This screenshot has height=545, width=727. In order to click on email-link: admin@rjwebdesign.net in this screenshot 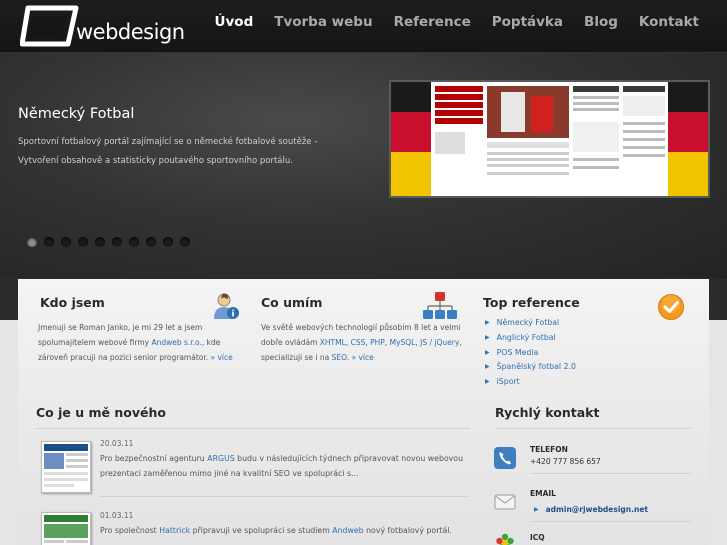, I will do `click(597, 509)`.